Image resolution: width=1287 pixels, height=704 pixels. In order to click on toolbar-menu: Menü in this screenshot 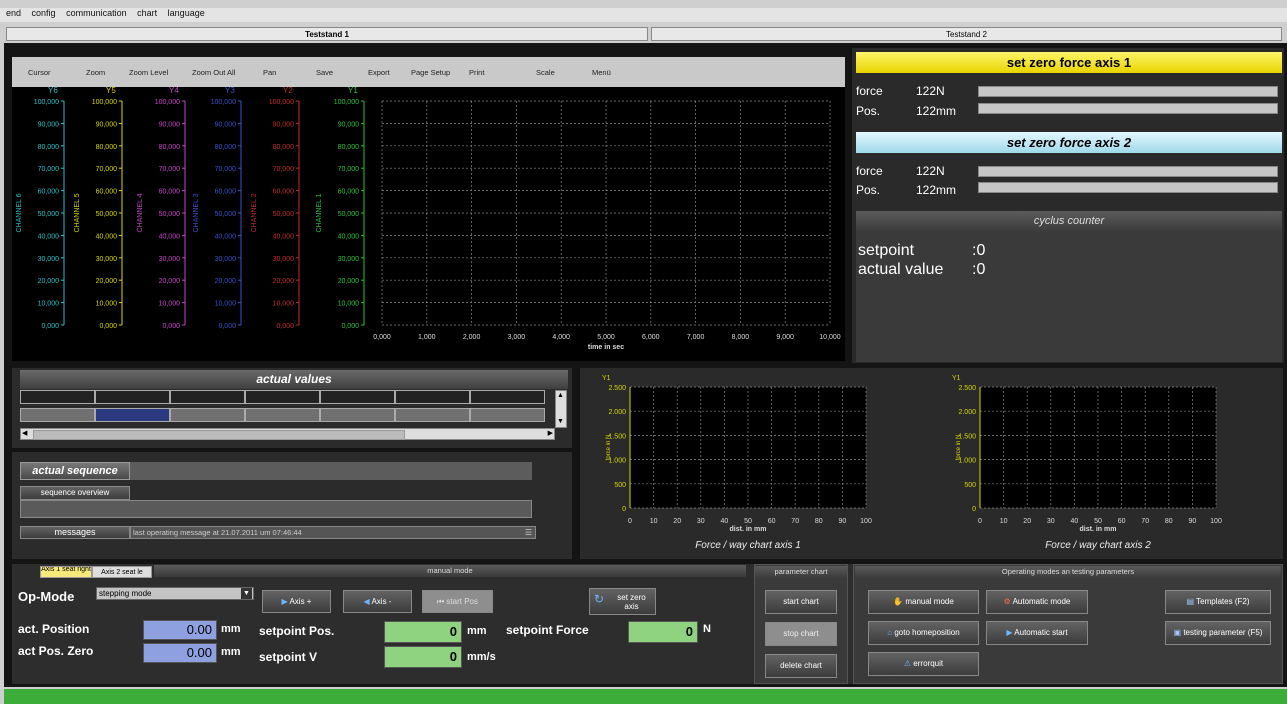, I will do `click(601, 72)`.